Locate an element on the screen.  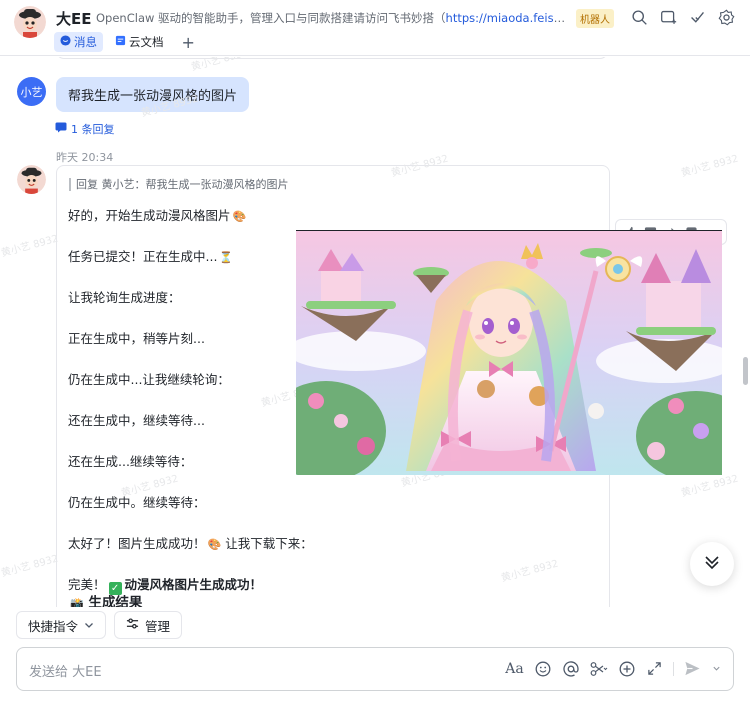
message-line: 完美！ ✓ 动漫风格图片生成成功！ is located at coordinates (165, 586).